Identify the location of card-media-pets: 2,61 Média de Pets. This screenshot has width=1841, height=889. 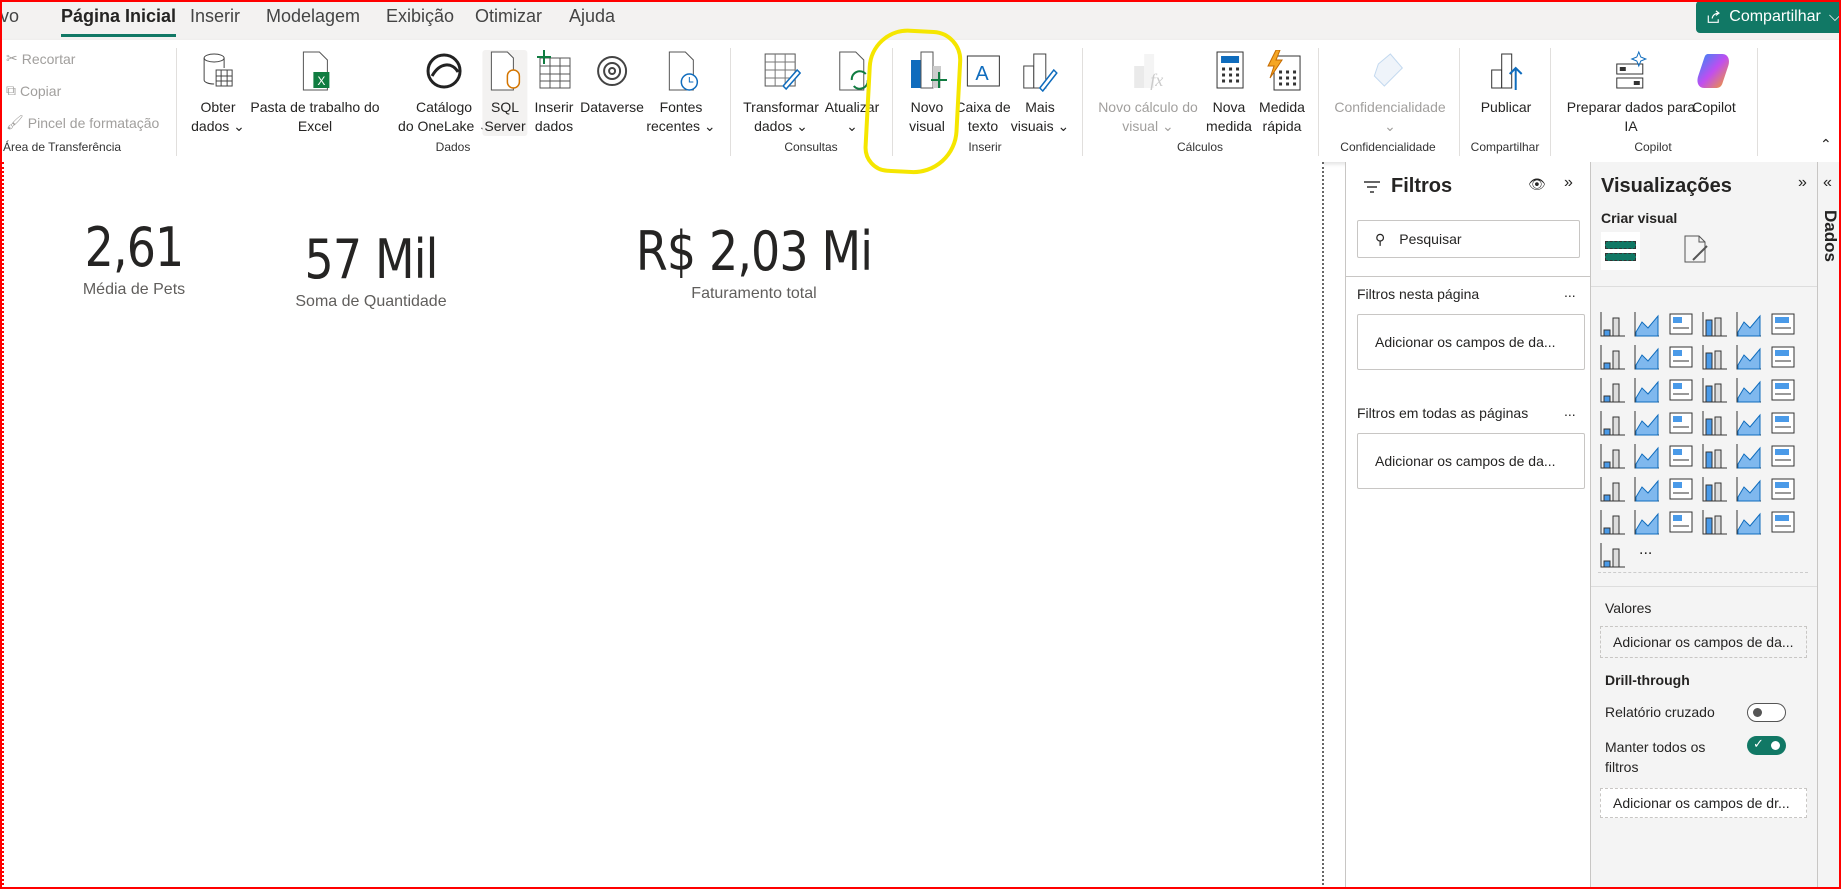
(134, 257).